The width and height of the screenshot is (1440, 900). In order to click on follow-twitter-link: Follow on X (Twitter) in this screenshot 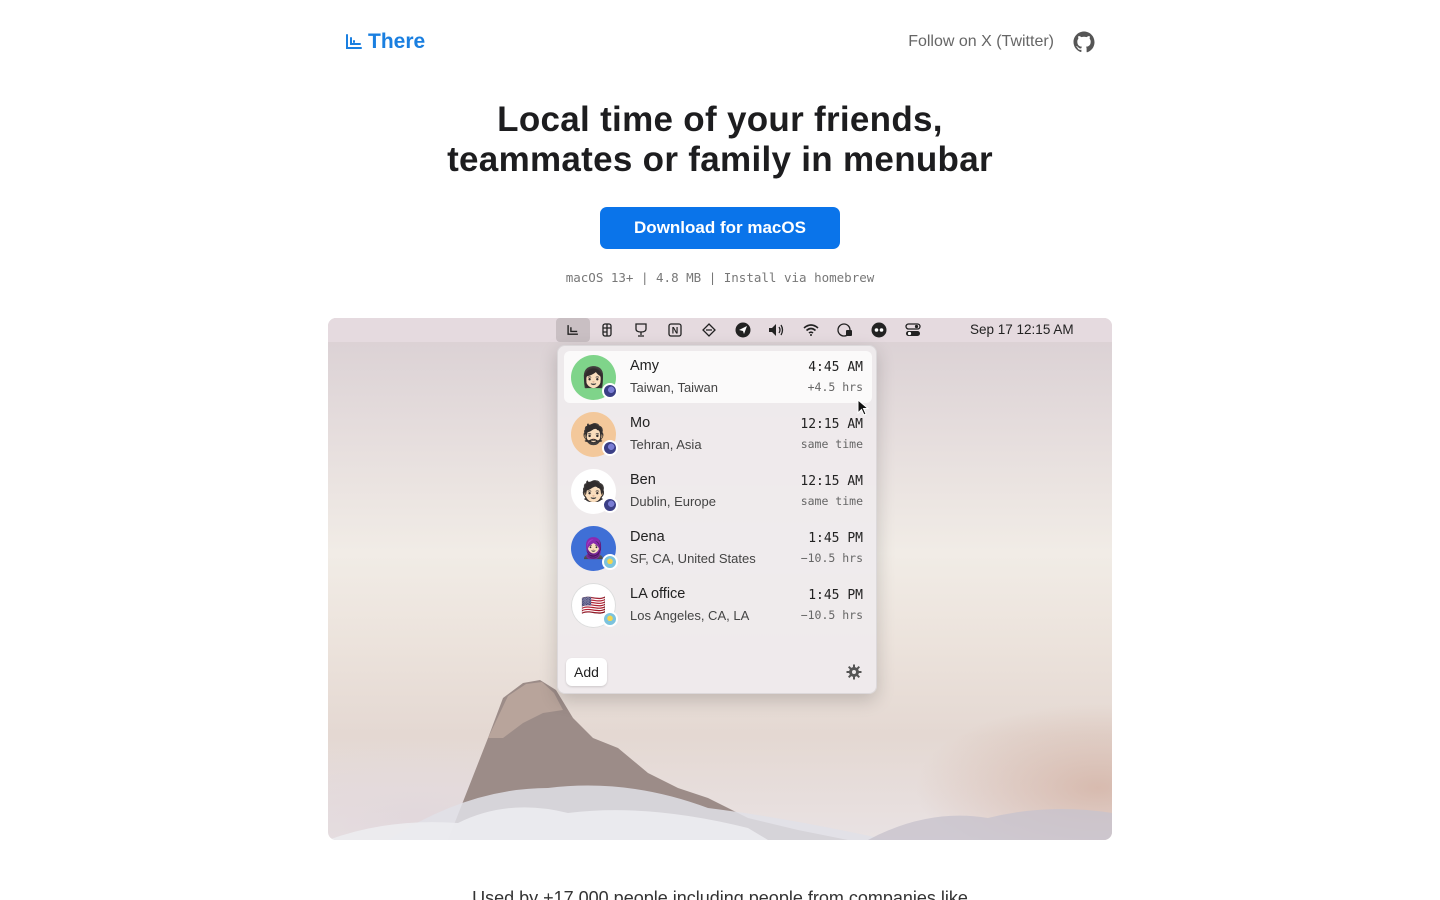, I will do `click(981, 42)`.